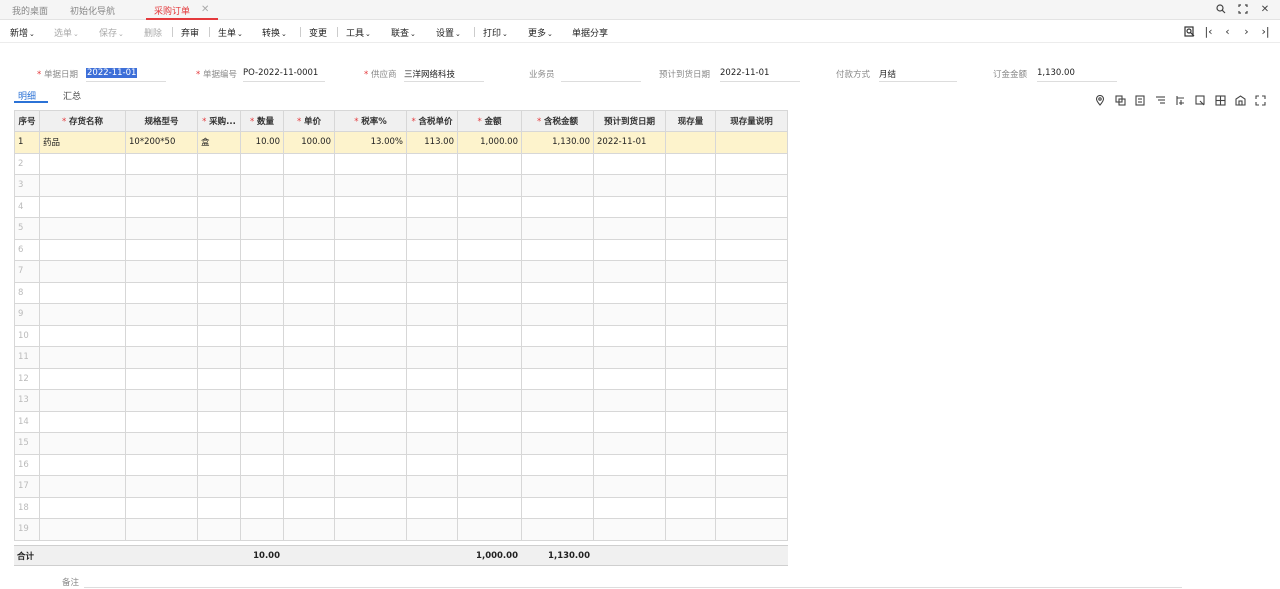 The width and height of the screenshot is (1280, 589). What do you see at coordinates (1265, 31) in the screenshot?
I see `last-record-icon: ›|` at bounding box center [1265, 31].